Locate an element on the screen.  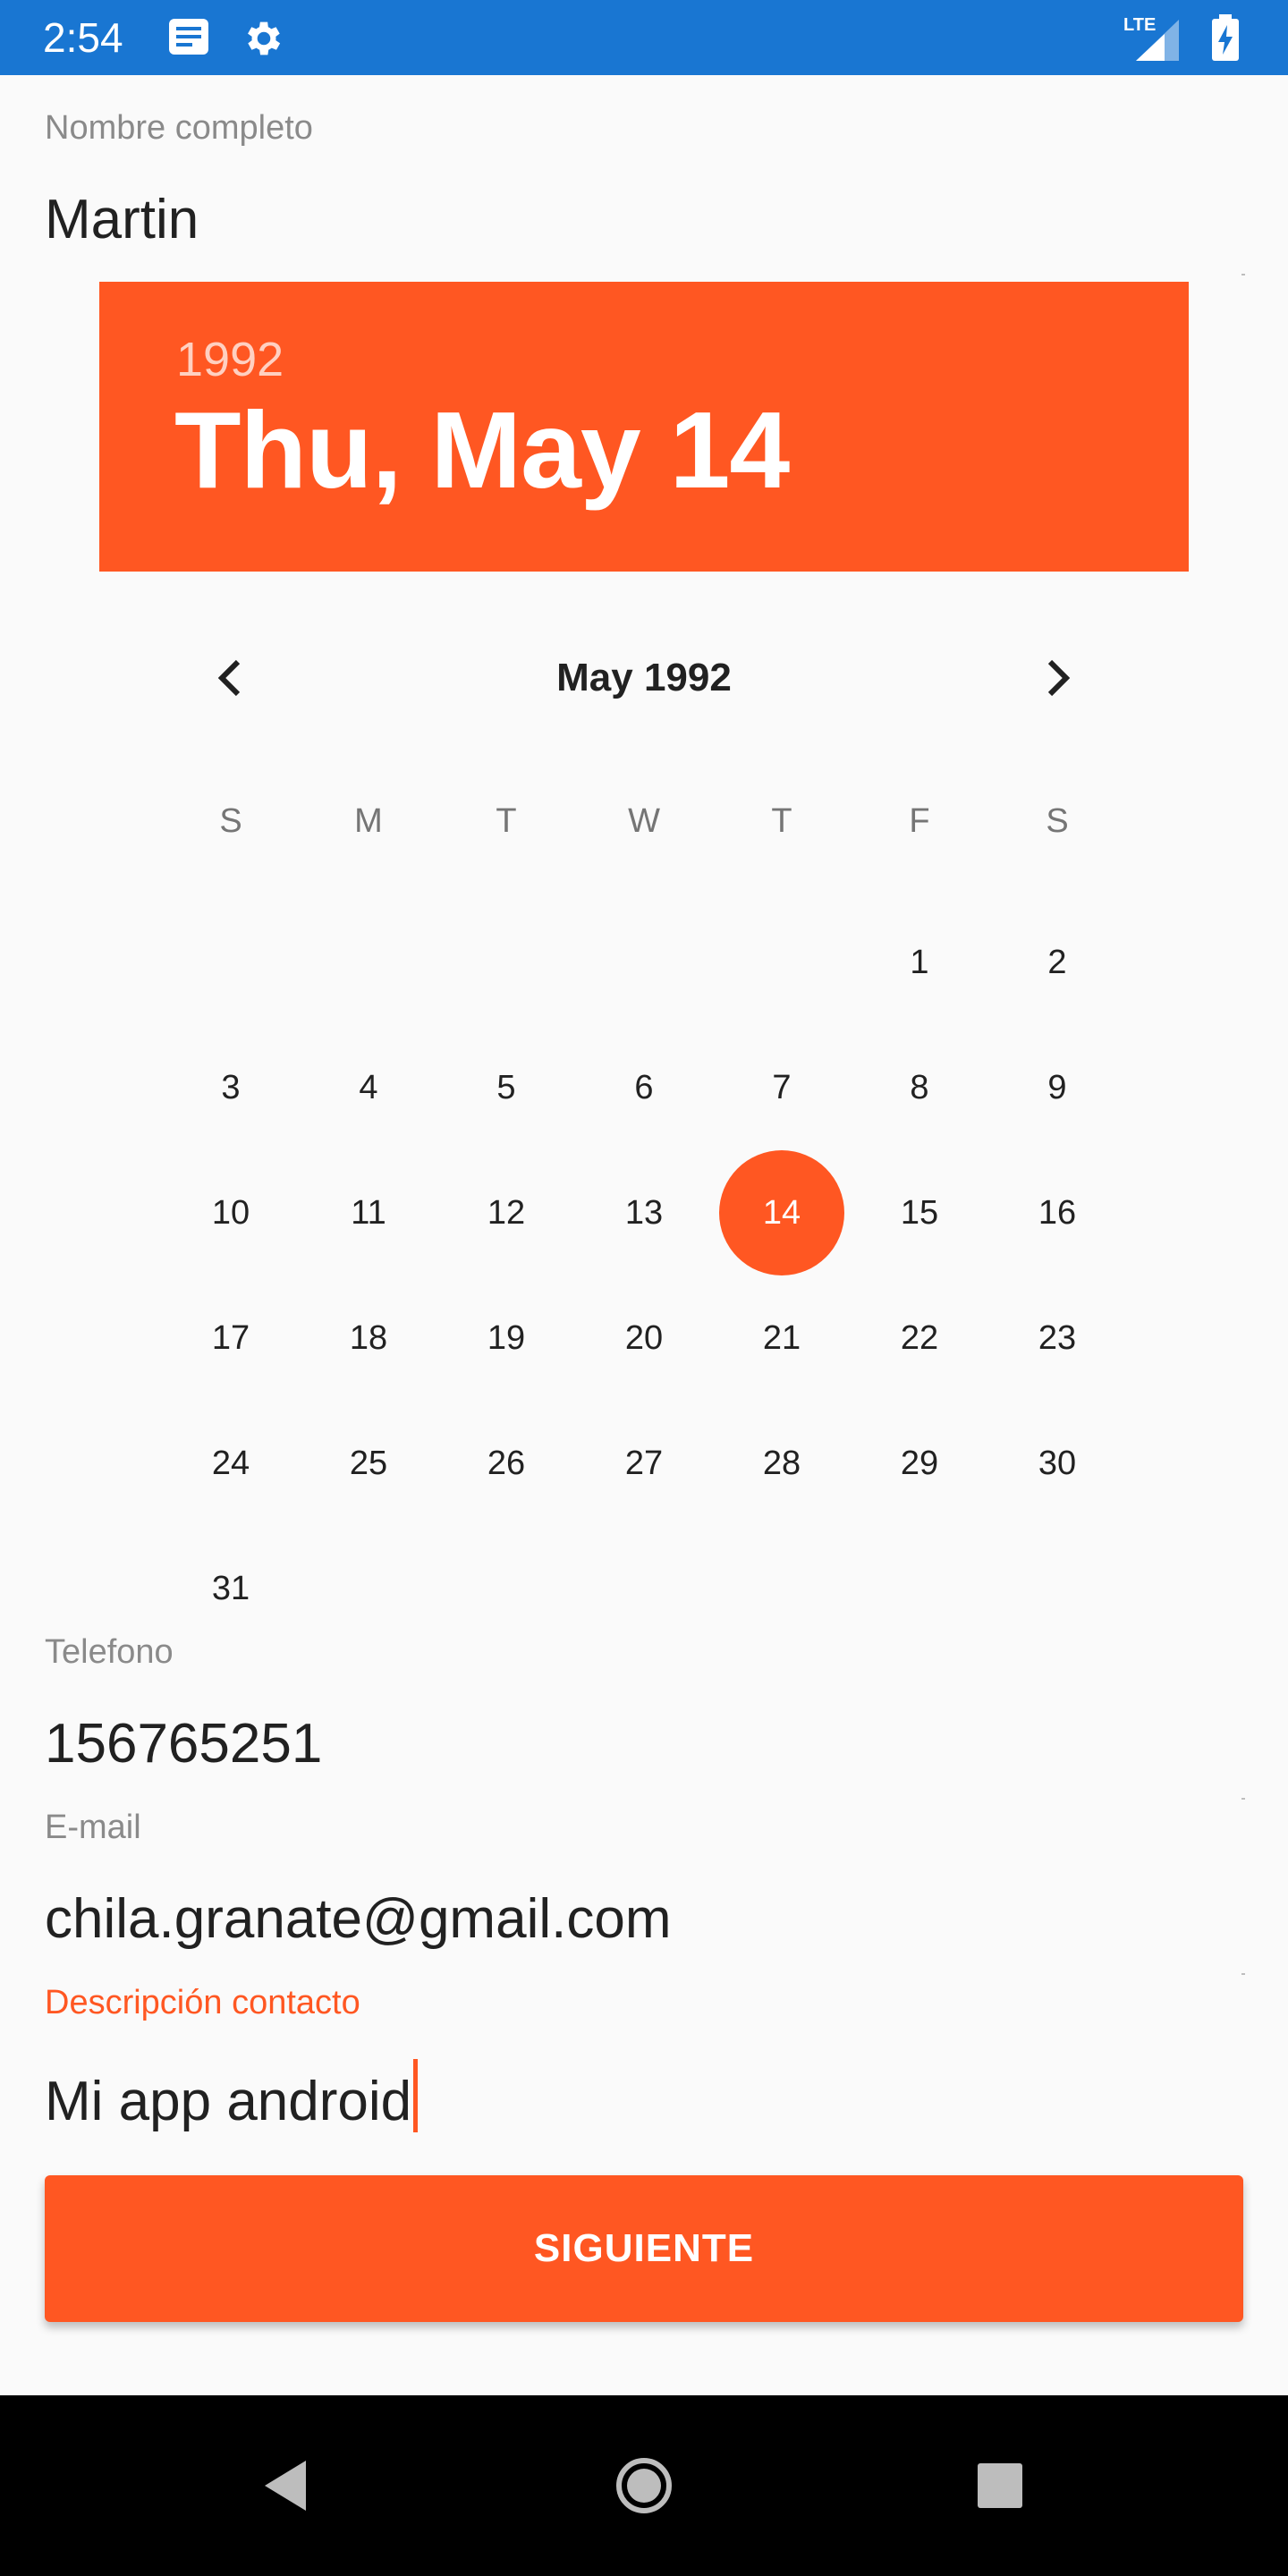
calendar-weekdays: SMTWTFS is located at coordinates (644, 821).